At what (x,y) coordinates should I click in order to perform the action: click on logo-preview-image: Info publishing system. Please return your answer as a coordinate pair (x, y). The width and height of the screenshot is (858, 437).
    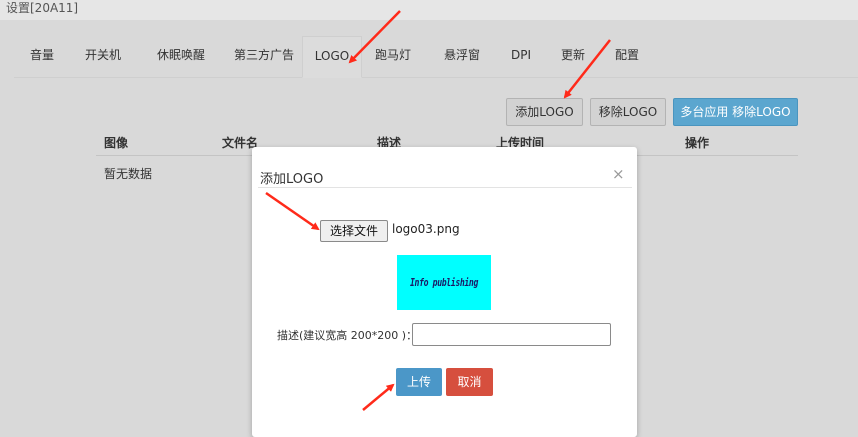
    Looking at the image, I should click on (444, 299).